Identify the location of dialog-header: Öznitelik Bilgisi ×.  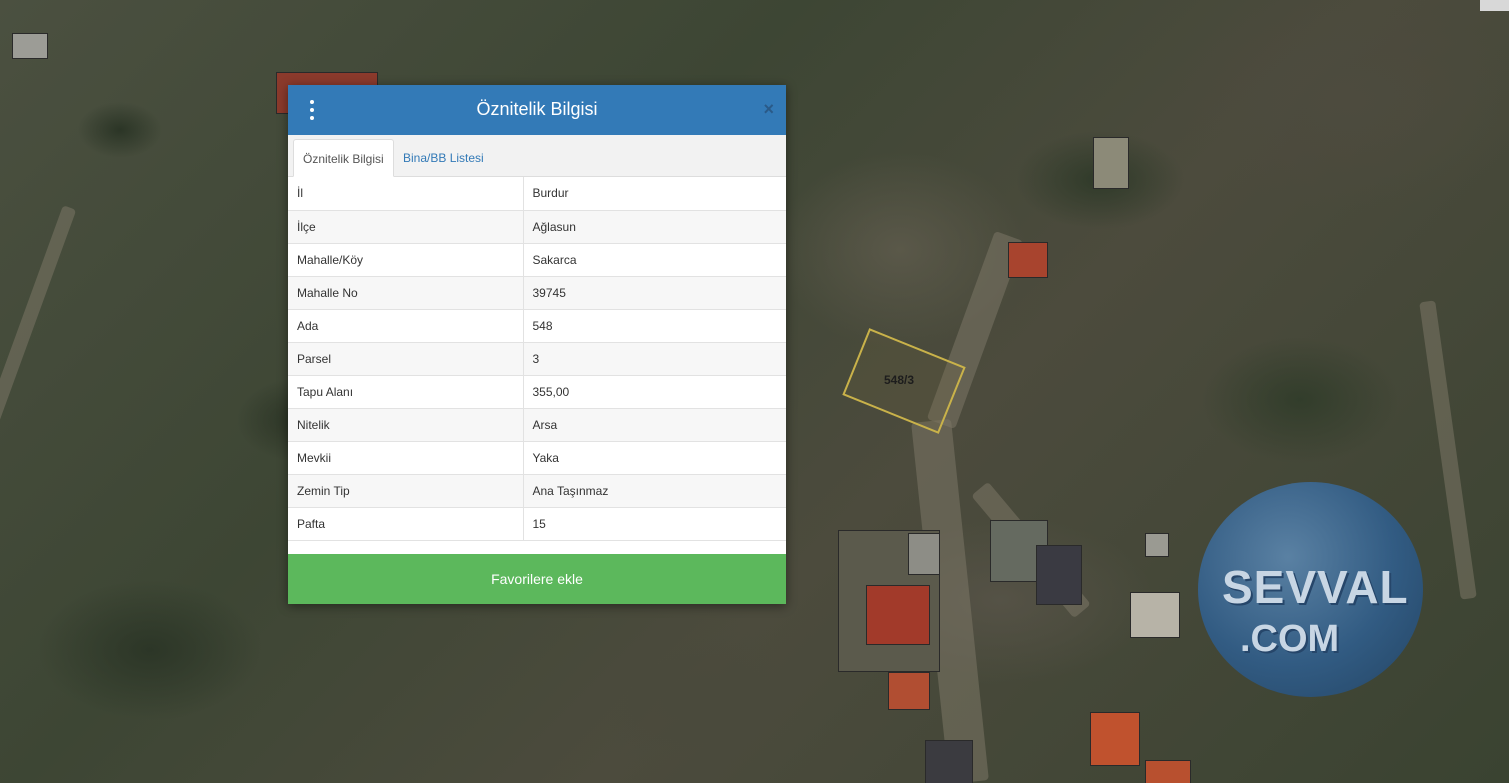
(537, 110).